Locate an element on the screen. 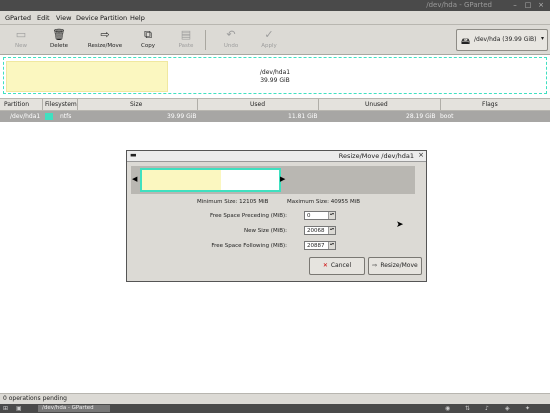  menu-help: Help is located at coordinates (137, 18).